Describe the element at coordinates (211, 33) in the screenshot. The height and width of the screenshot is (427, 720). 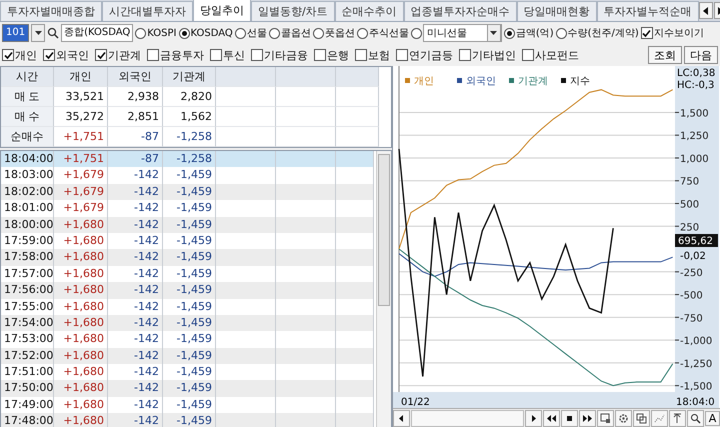
I see `radio-label: KOSDAQ` at that location.